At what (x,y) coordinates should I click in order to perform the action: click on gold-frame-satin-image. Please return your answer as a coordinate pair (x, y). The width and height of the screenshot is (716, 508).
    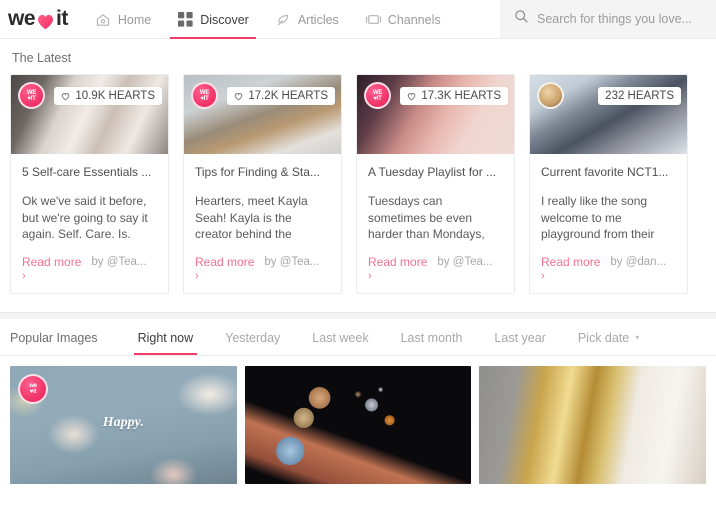
    Looking at the image, I should click on (593, 425).